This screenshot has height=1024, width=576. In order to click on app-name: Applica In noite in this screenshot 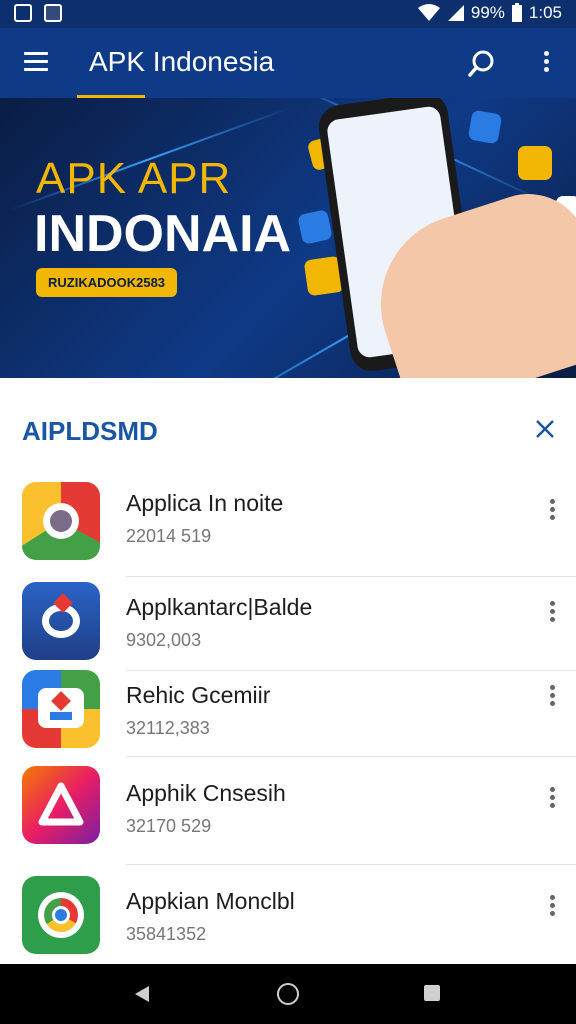, I will do `click(205, 503)`.